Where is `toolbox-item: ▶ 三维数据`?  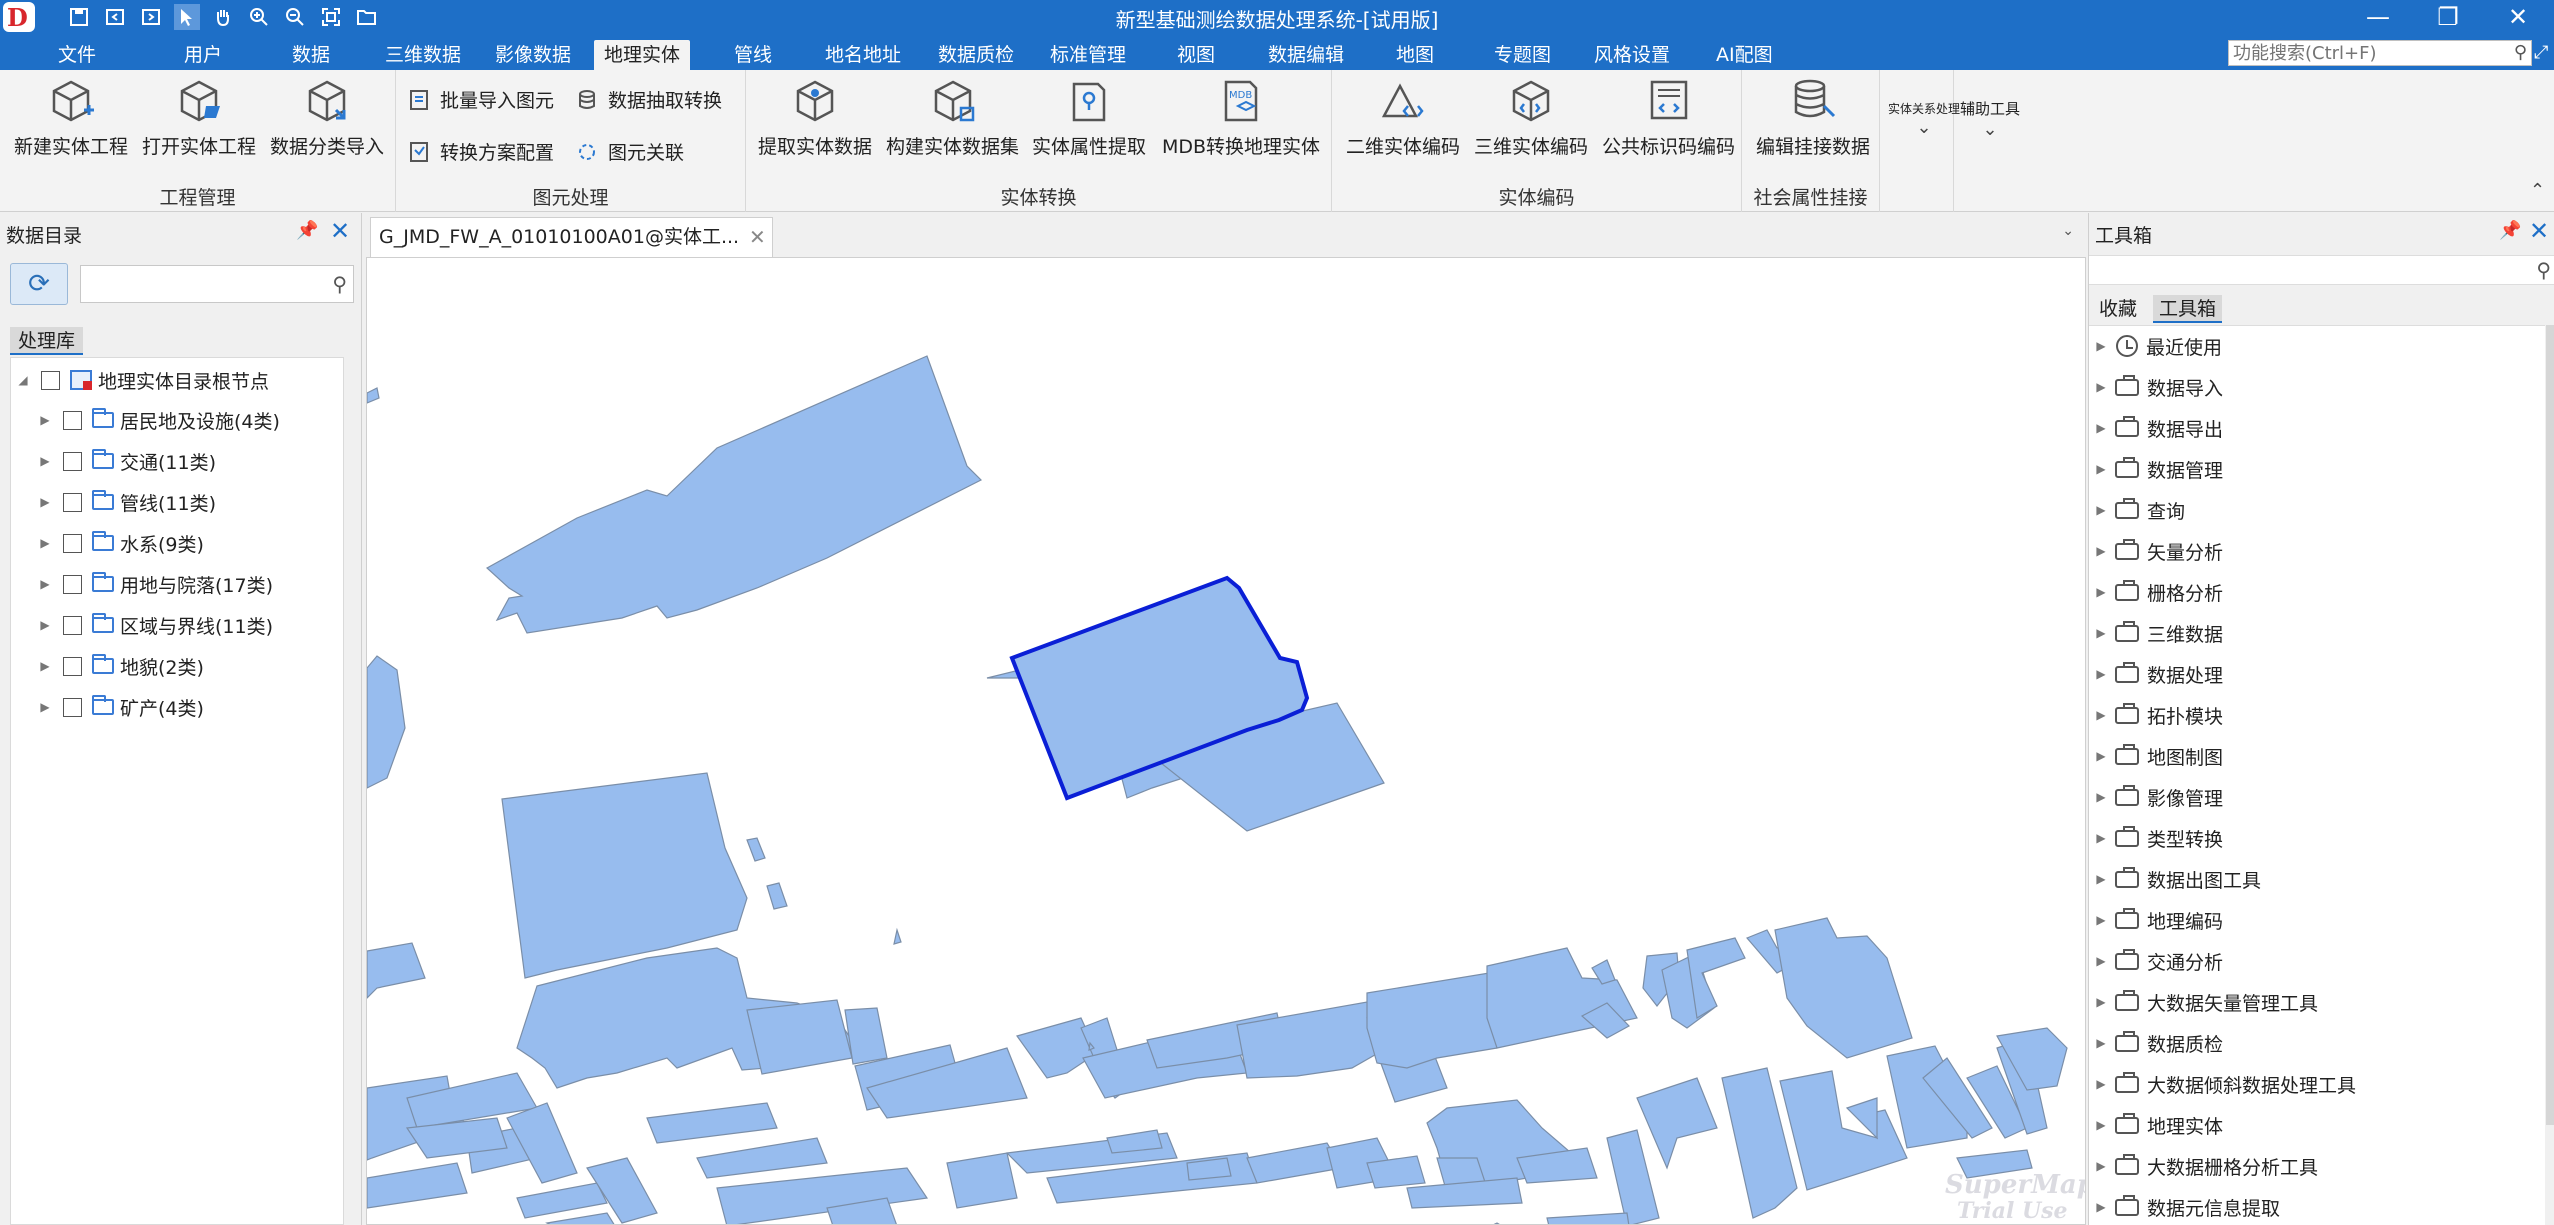 toolbox-item: ▶ 三维数据 is located at coordinates (2156, 633).